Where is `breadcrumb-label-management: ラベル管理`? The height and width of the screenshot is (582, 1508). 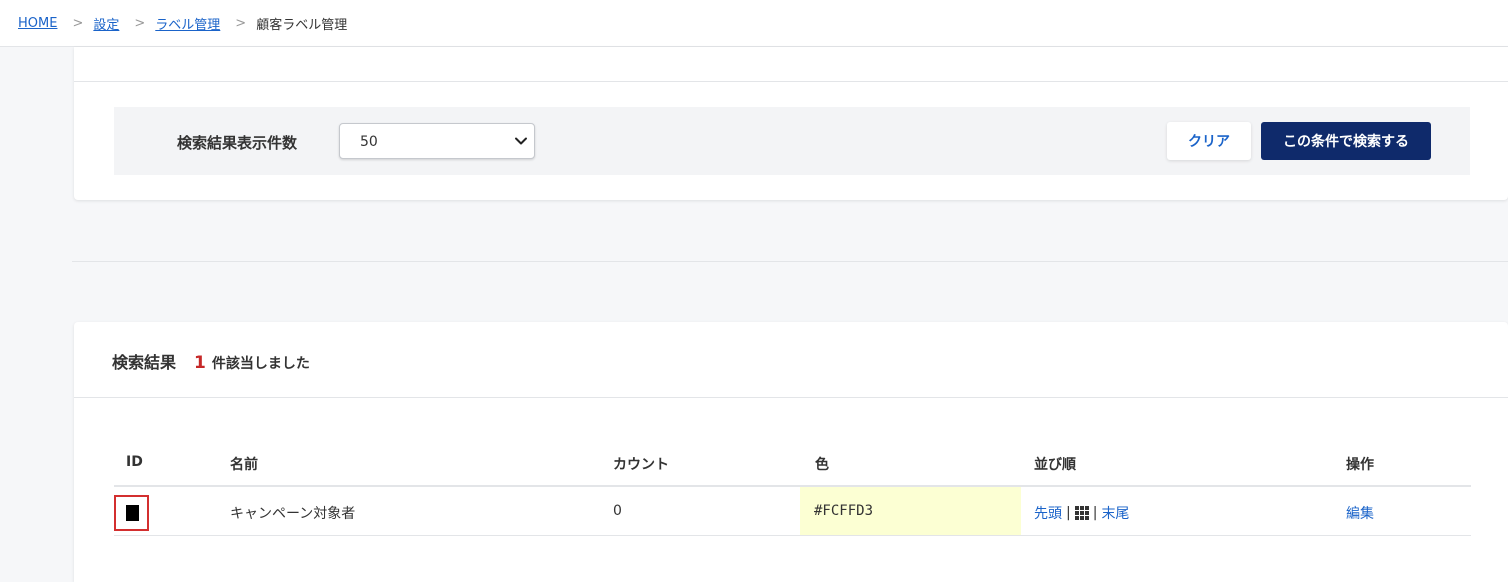 breadcrumb-label-management: ラベル管理 is located at coordinates (187, 23).